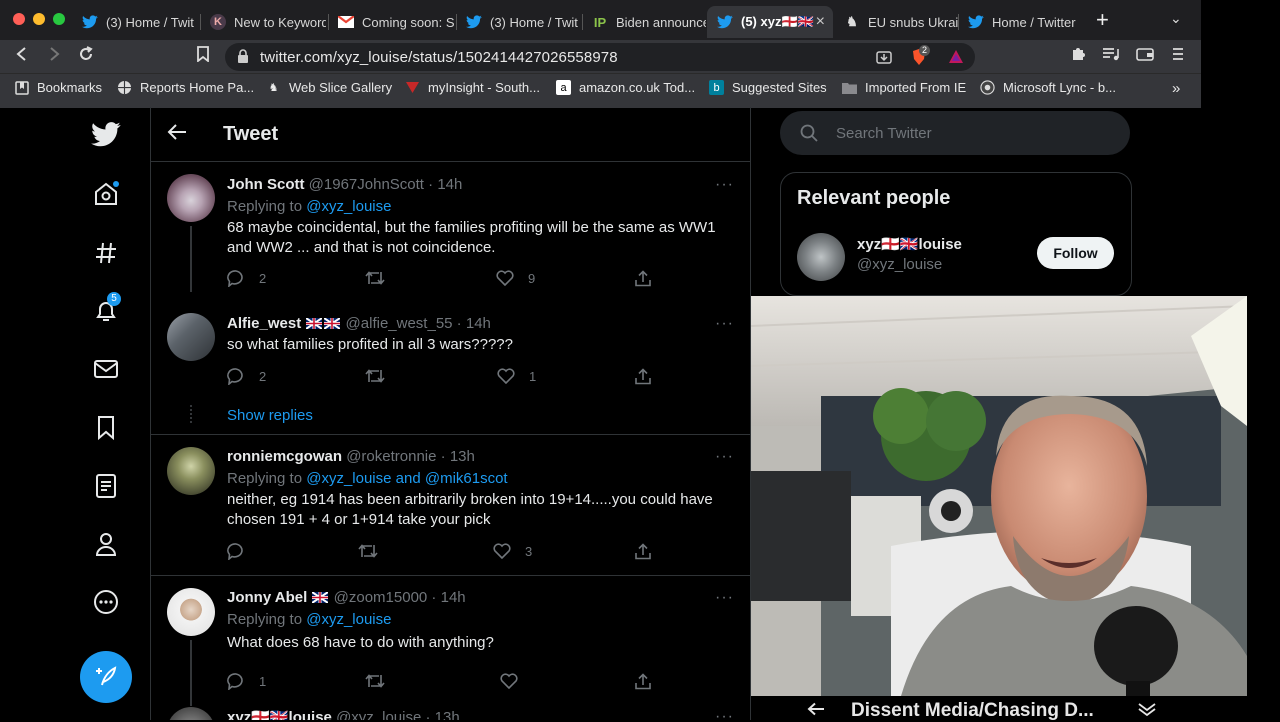  I want to click on tweet-time: 13h, so click(447, 714).